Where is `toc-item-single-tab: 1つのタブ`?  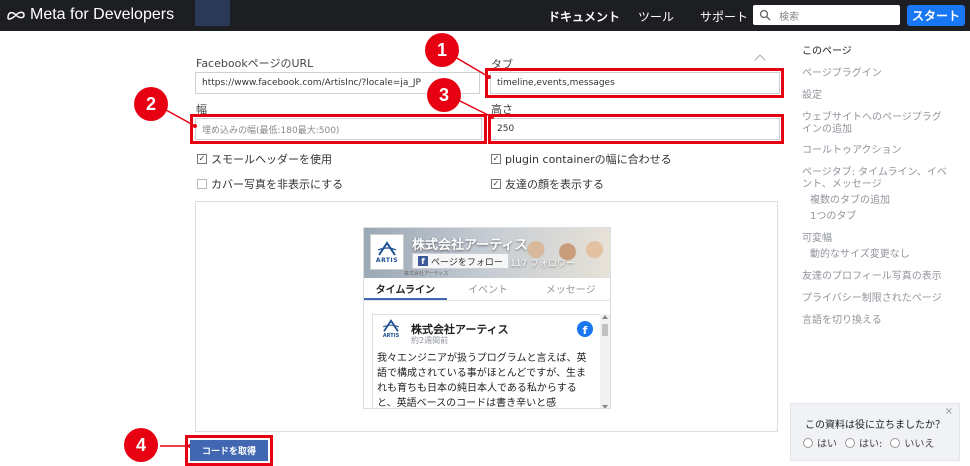
toc-item-single-tab: 1つのタブ is located at coordinates (833, 214).